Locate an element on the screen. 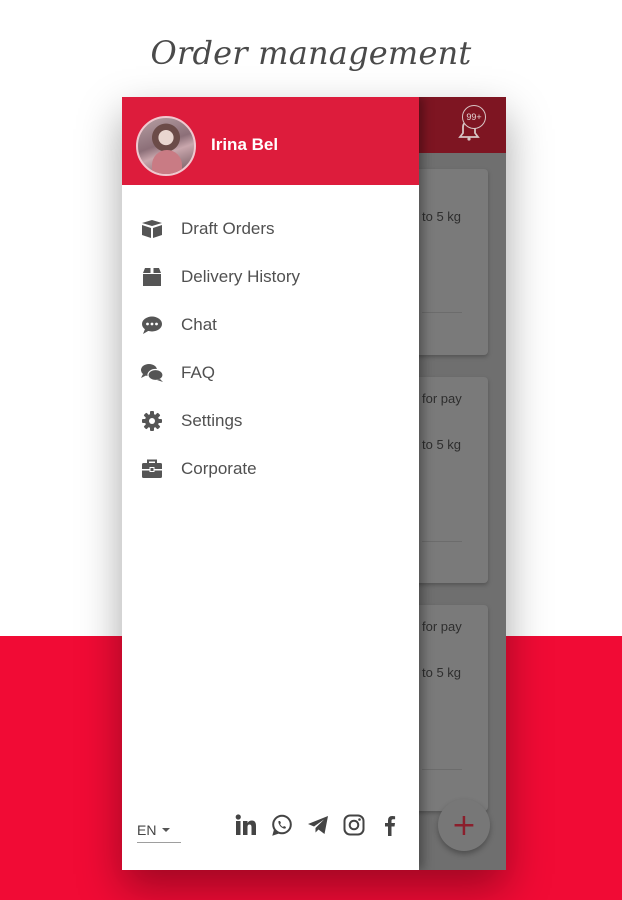 The image size is (622, 900). menu-item-corporate: Corporate is located at coordinates (270, 469).